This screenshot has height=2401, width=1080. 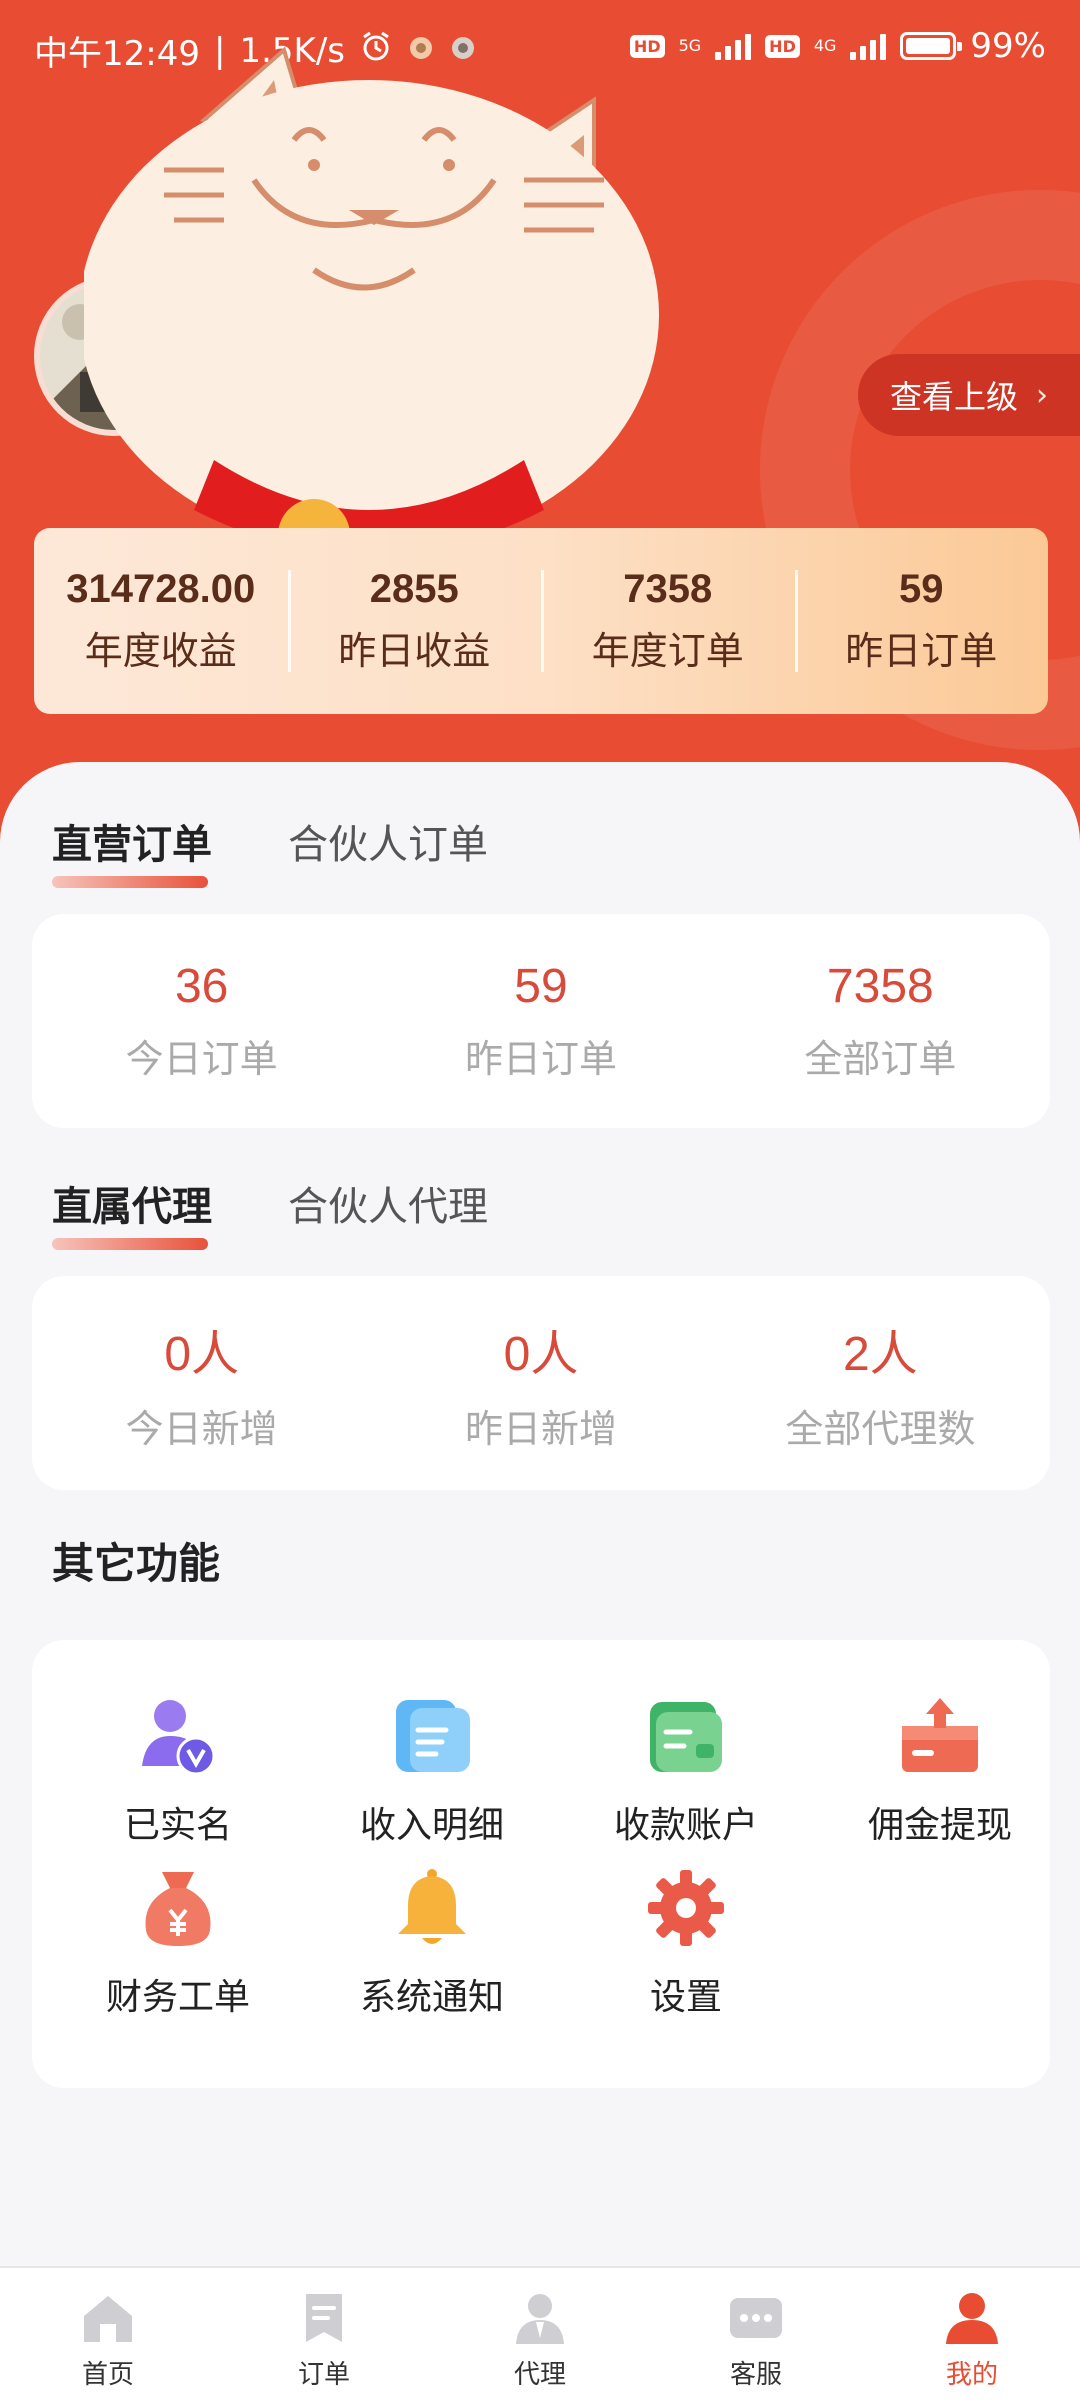 What do you see at coordinates (201, 986) in the screenshot?
I see `metric-value: 36` at bounding box center [201, 986].